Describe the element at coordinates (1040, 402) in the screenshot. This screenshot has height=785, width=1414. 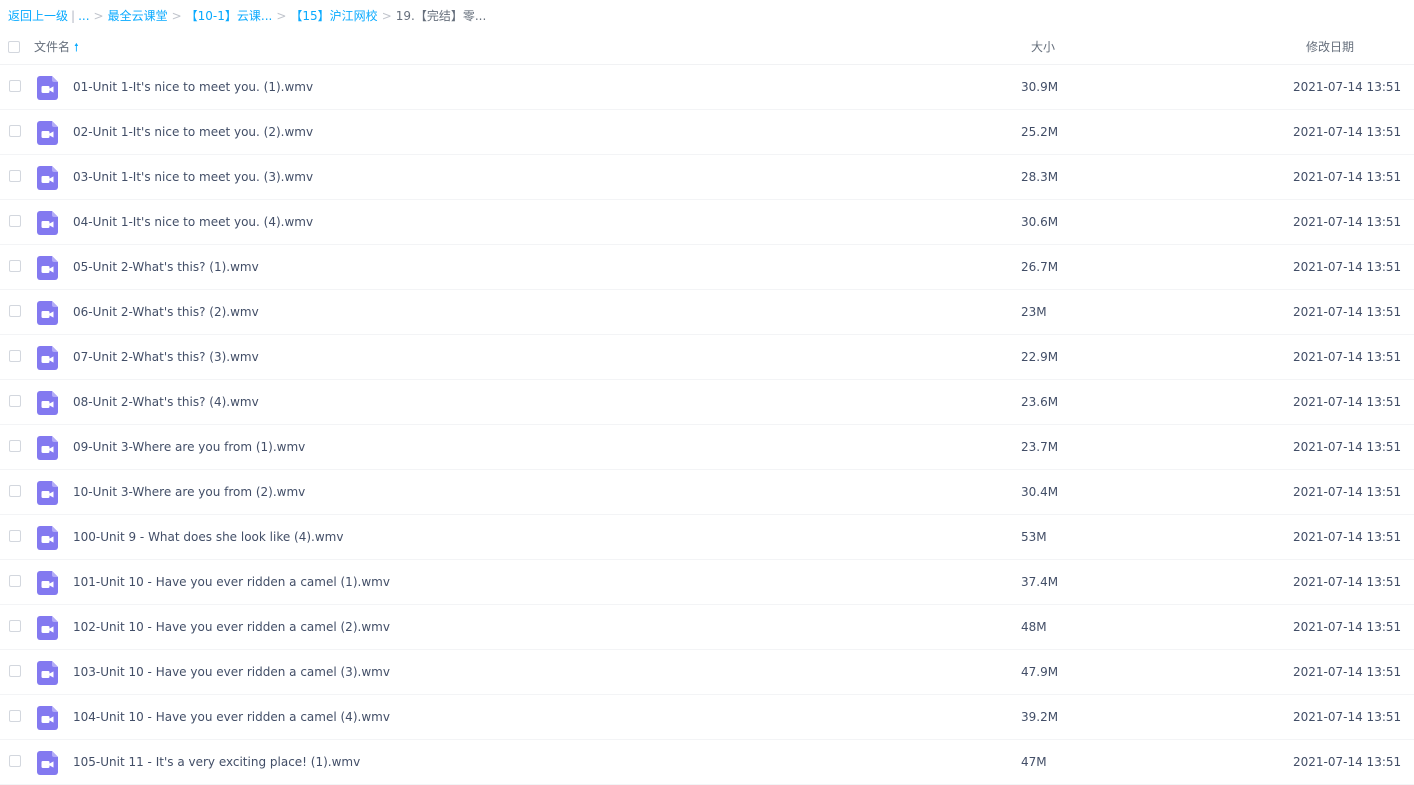
I see `file-size: 23.6M` at that location.